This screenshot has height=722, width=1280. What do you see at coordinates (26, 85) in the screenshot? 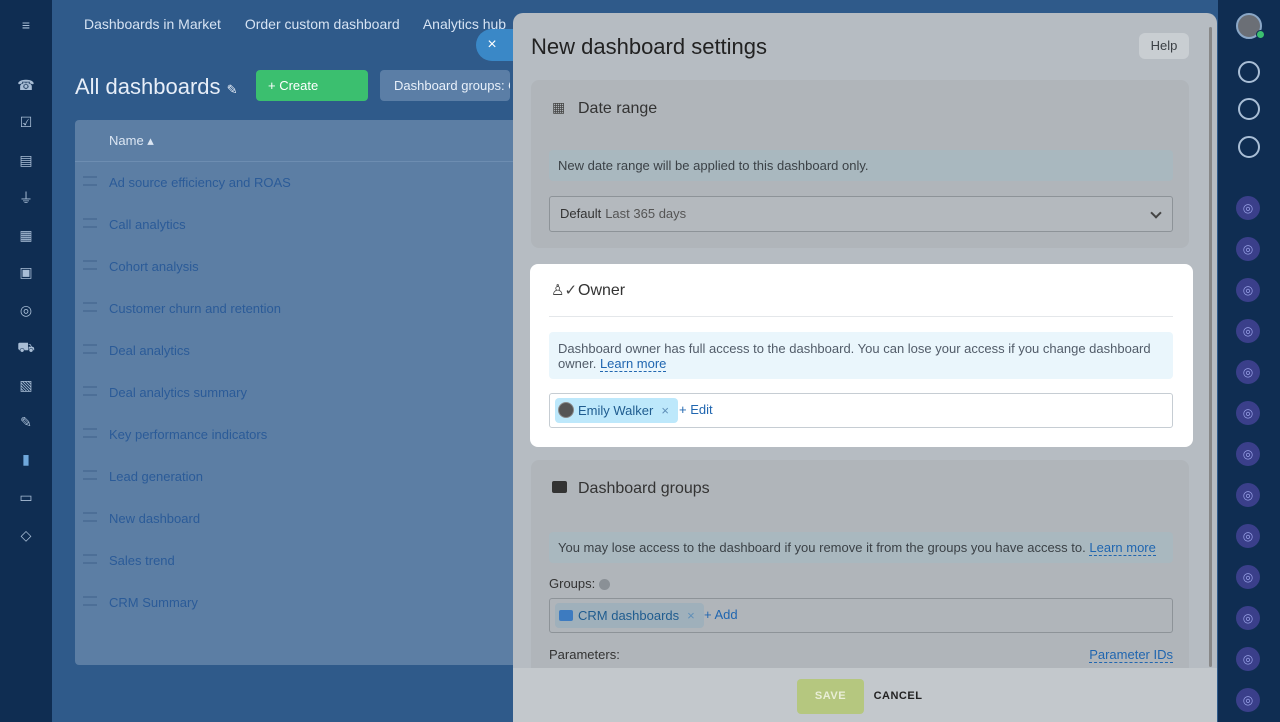
I see `contacts-icon: ☎` at bounding box center [26, 85].